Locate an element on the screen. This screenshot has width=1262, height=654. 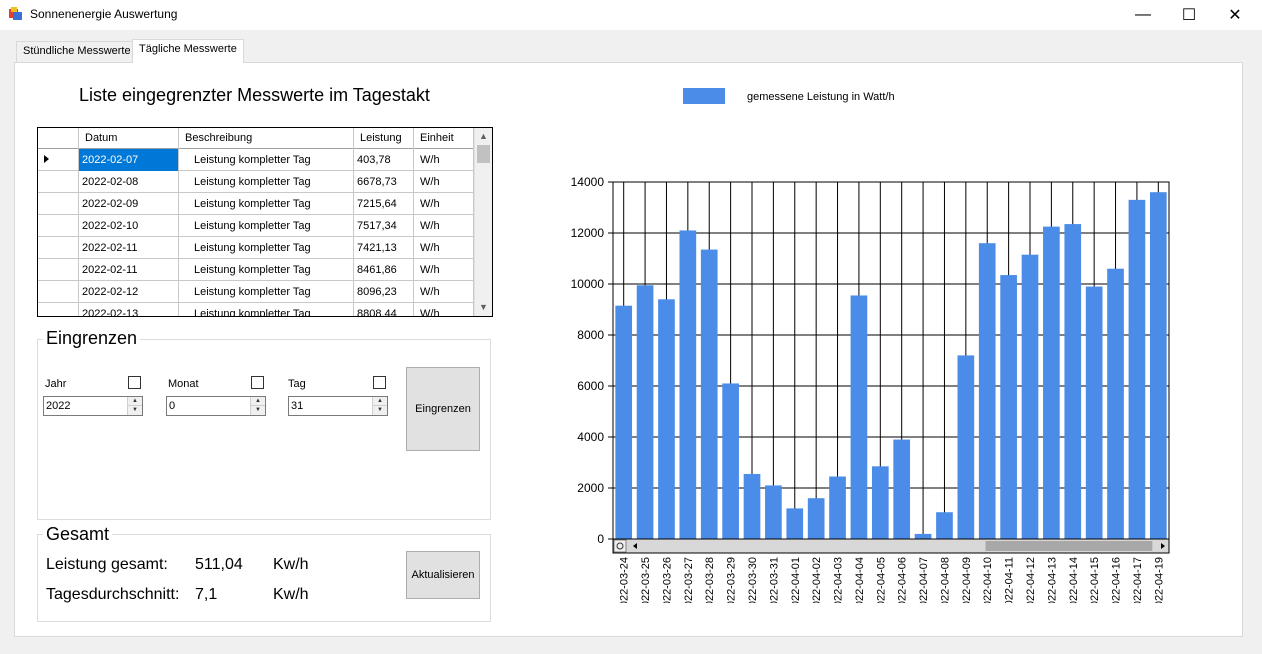
x-tick-label: 2022-04-02 is located at coordinates (817, 580).